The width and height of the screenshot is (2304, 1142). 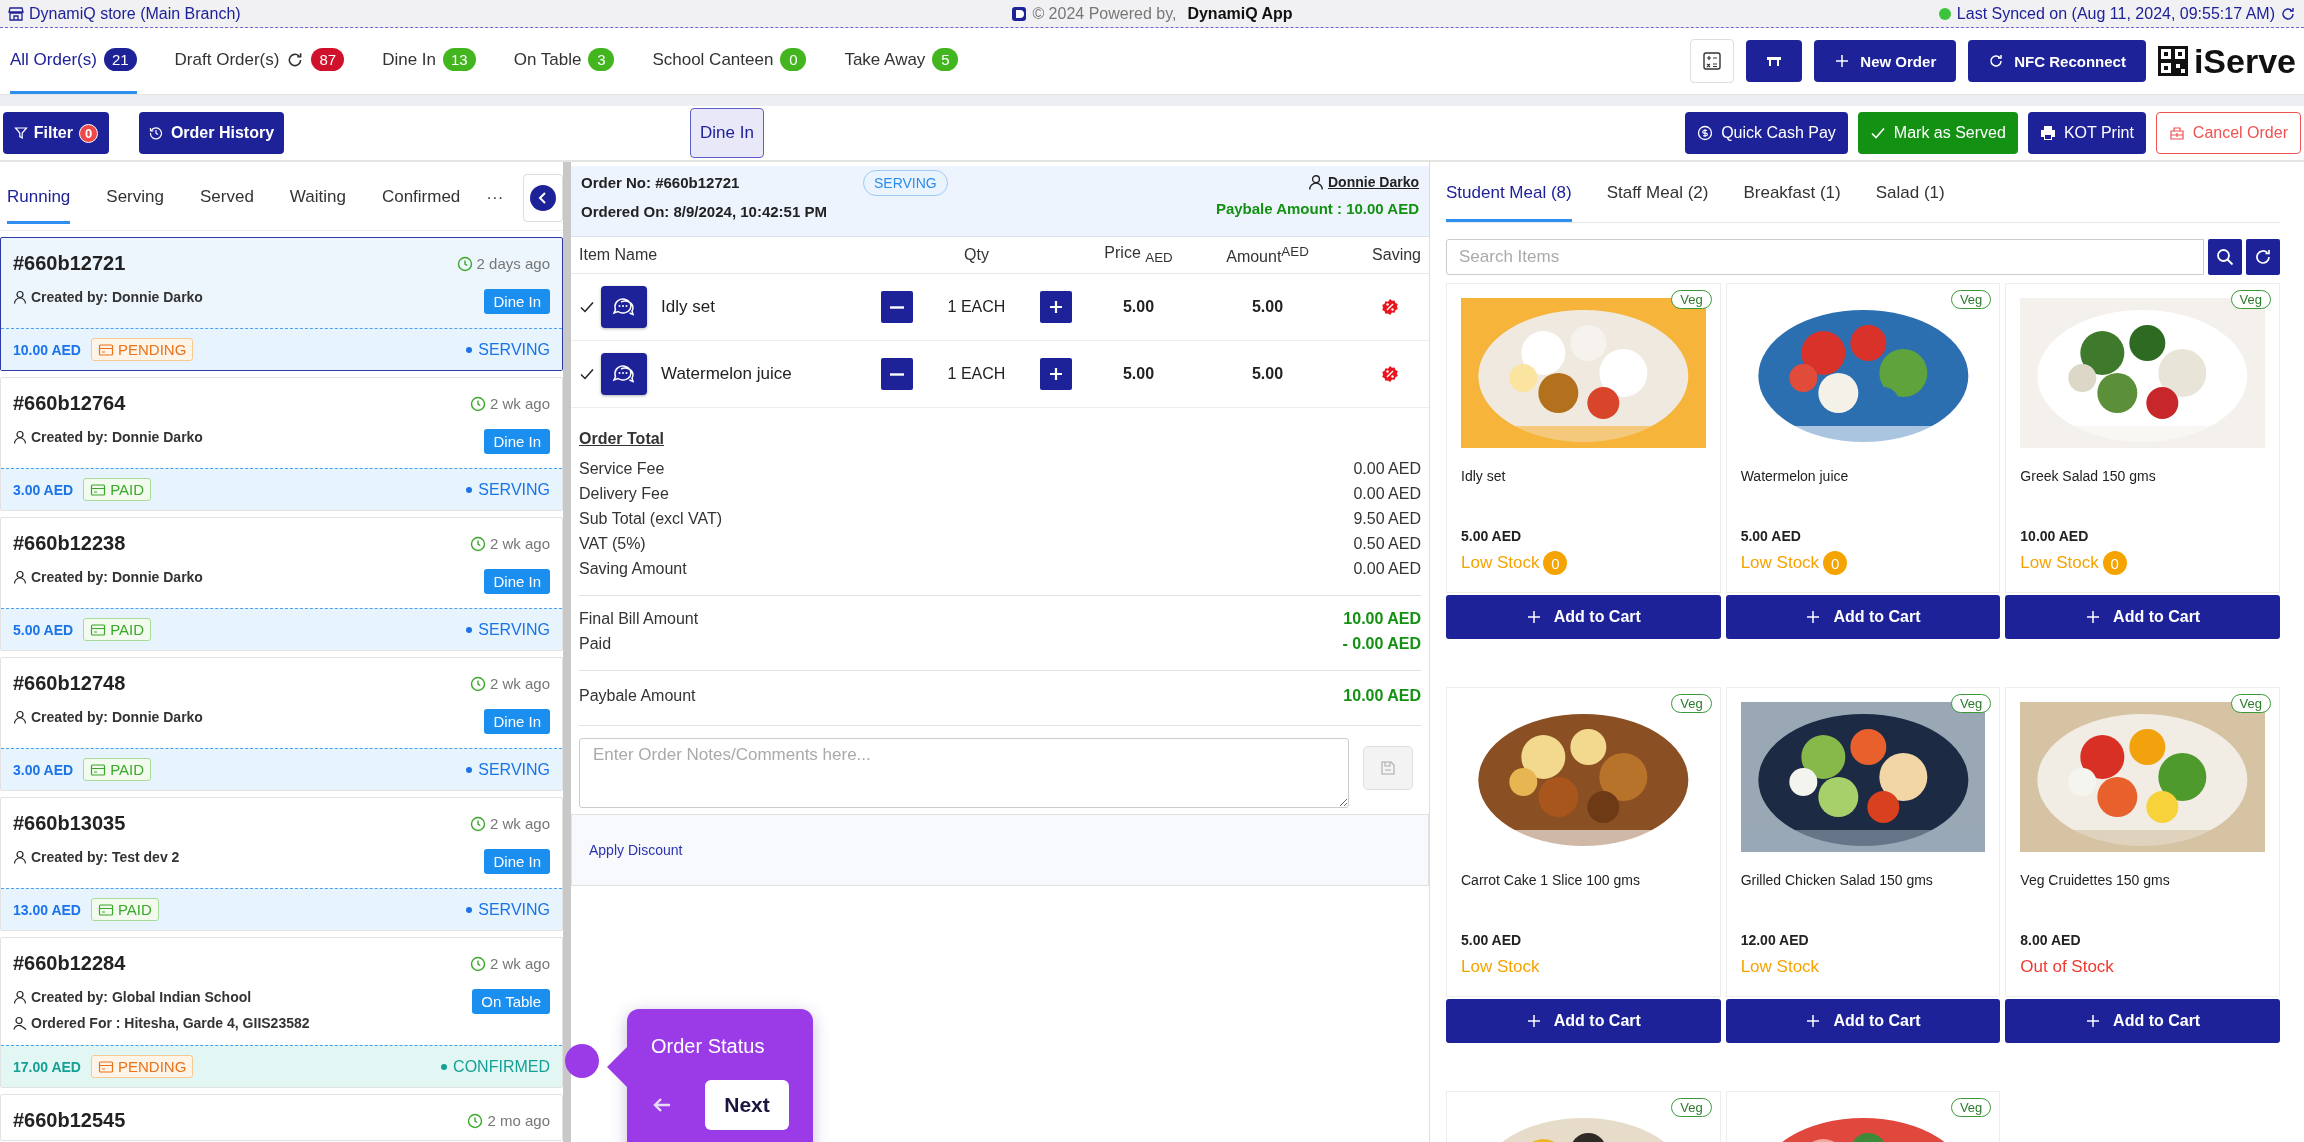 What do you see at coordinates (567, 652) in the screenshot?
I see `scrollbar` at bounding box center [567, 652].